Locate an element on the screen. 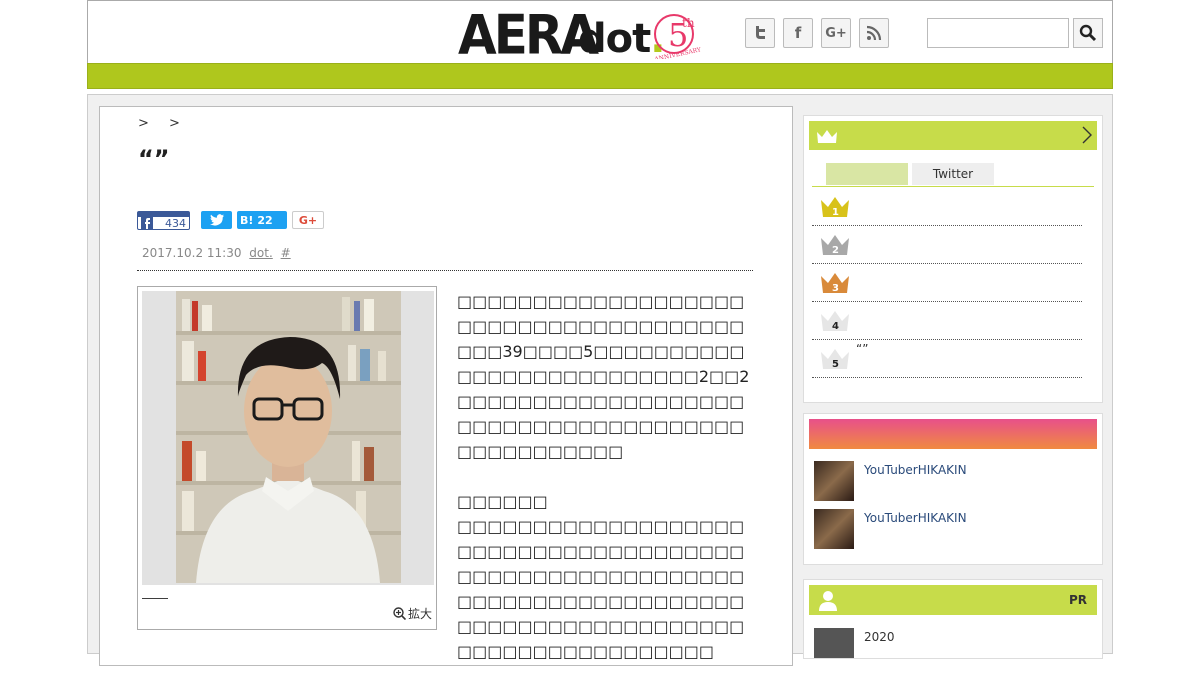  twitter-bird-icon is located at coordinates (216, 220).